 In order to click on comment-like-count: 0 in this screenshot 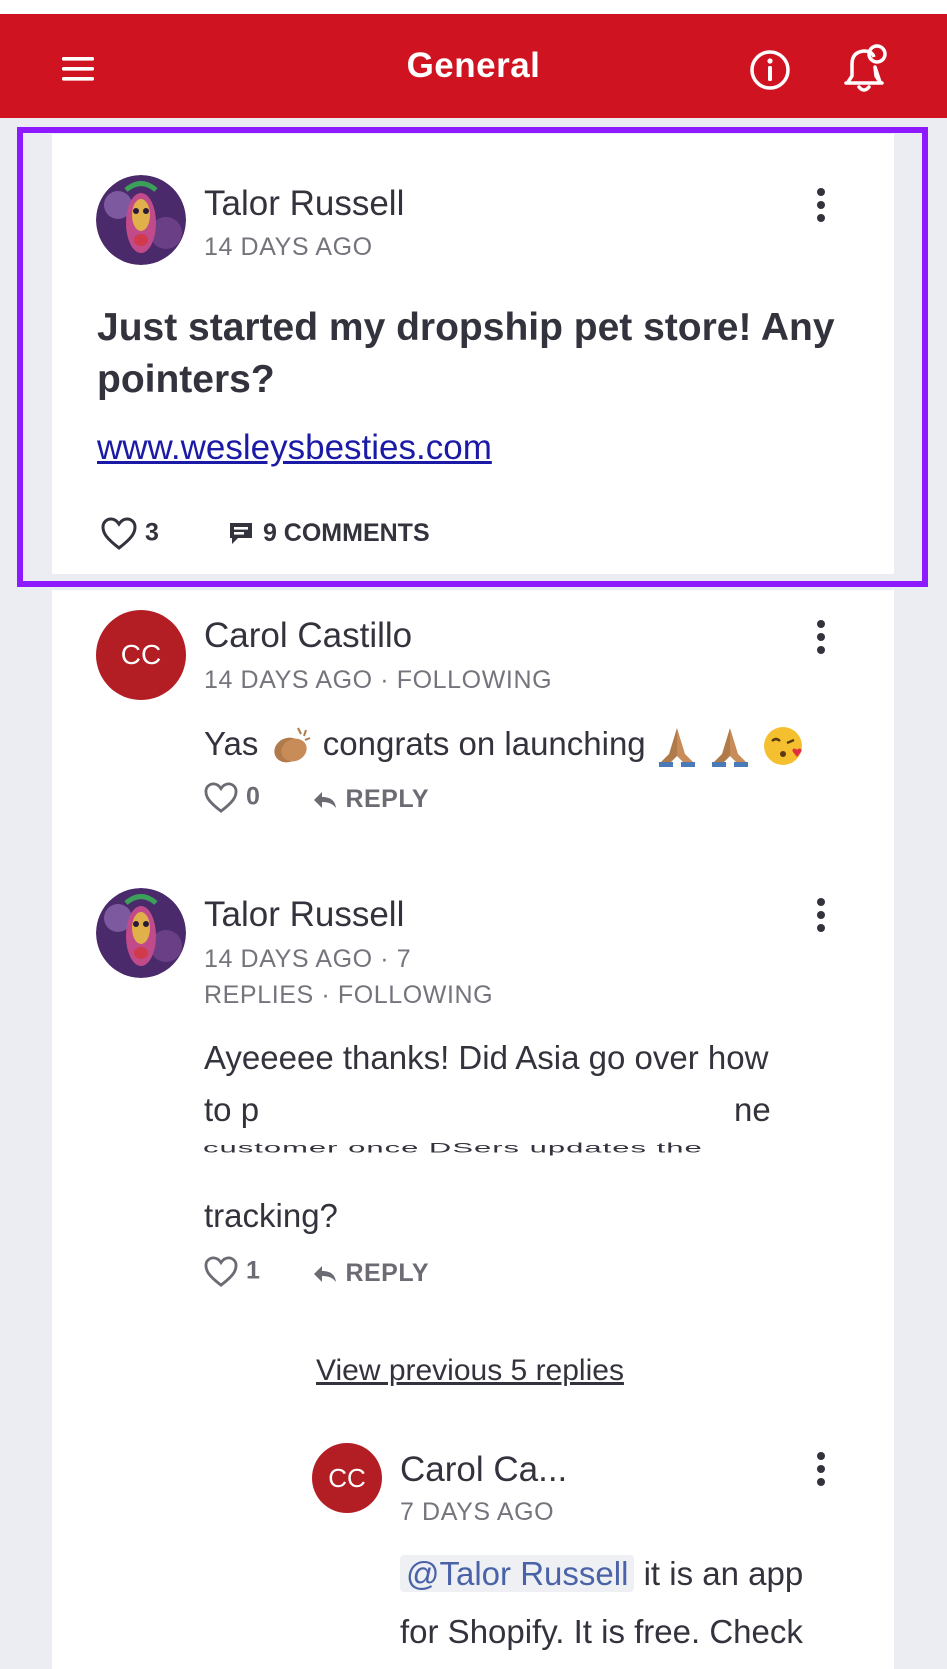, I will do `click(252, 796)`.